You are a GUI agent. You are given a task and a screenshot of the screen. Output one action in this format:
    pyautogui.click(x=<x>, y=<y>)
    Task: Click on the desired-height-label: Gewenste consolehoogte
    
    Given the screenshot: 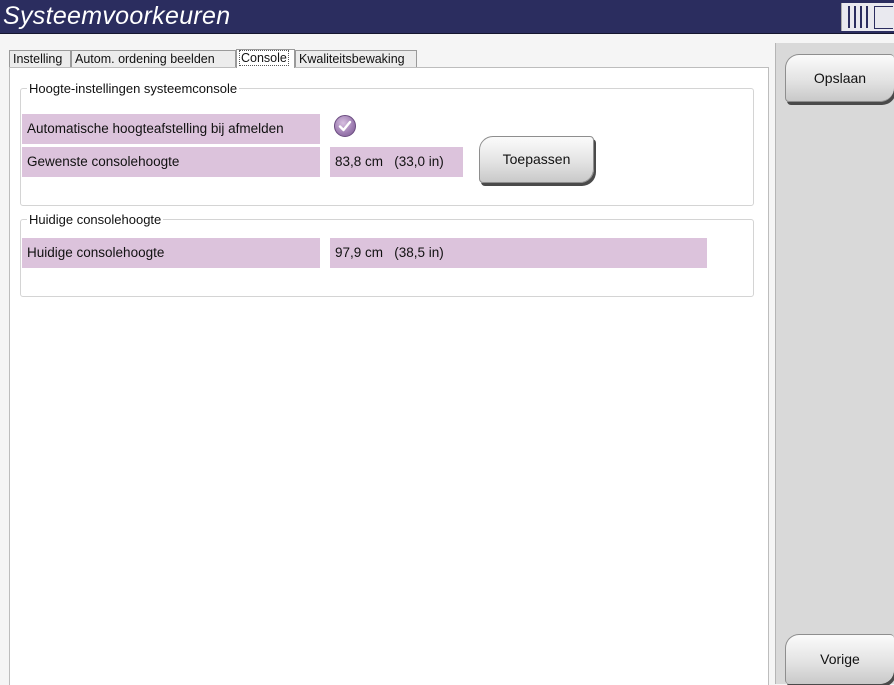 What is the action you would take?
    pyautogui.click(x=171, y=162)
    